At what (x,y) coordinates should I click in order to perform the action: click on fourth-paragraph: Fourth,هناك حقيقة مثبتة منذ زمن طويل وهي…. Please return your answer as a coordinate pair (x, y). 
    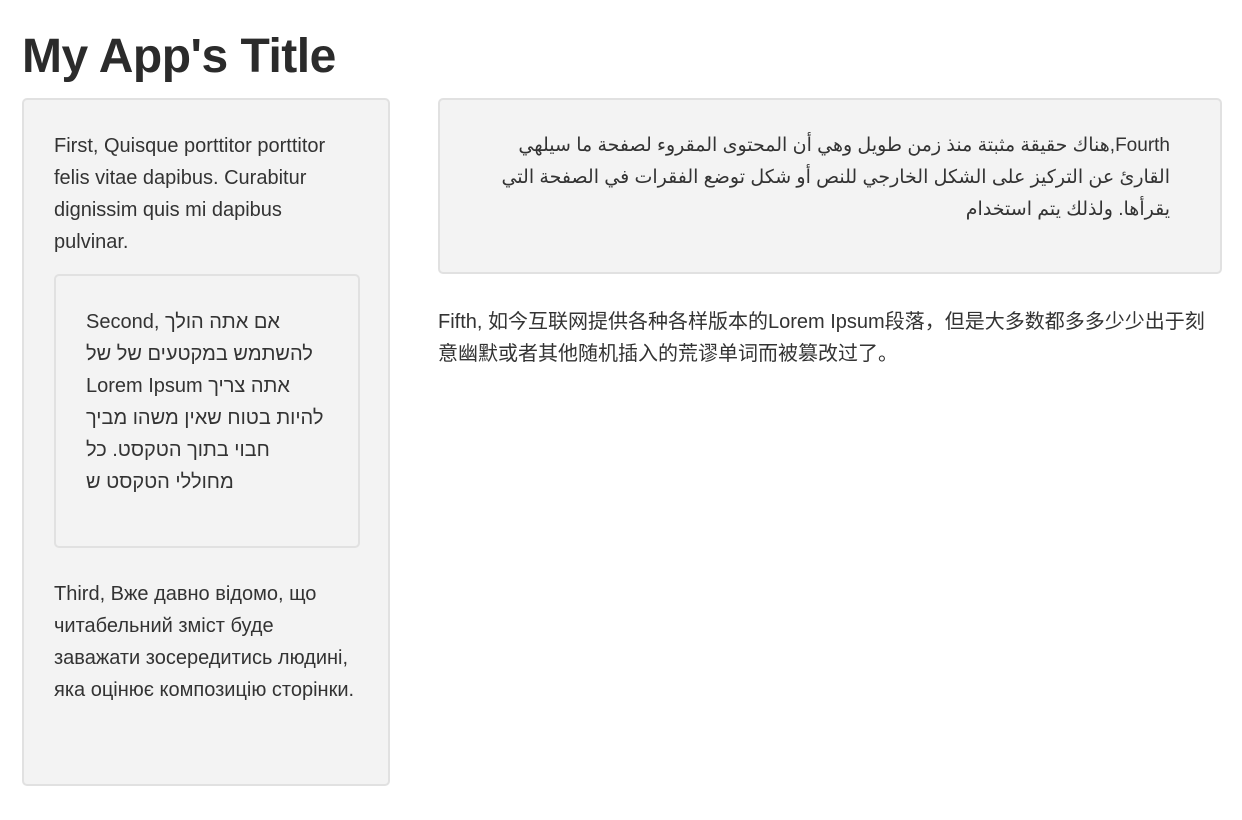
    Looking at the image, I should click on (835, 177).